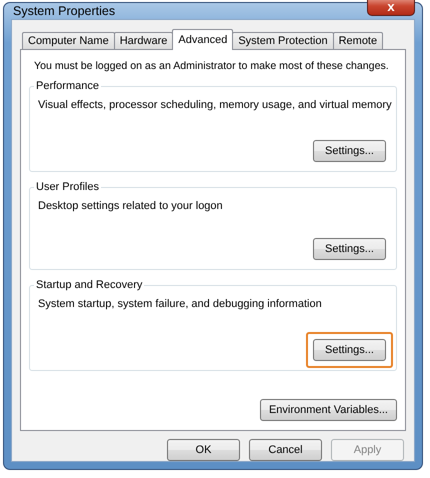 The height and width of the screenshot is (478, 430). Describe the element at coordinates (64, 11) in the screenshot. I see `window-title: System Properties` at that location.